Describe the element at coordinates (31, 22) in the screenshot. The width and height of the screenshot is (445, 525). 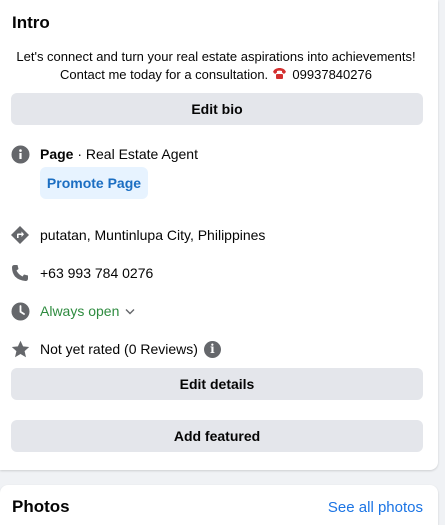
I see `intro-title: Intro` at that location.